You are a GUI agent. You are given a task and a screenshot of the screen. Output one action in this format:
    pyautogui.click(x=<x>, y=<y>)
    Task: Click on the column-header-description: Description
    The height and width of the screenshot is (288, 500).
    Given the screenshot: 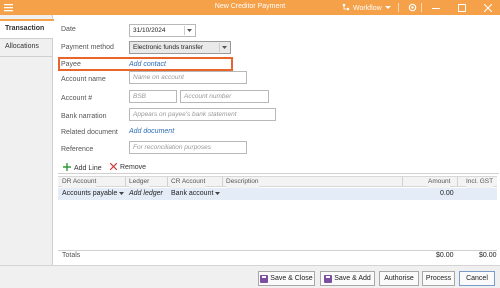 What is the action you would take?
    pyautogui.click(x=242, y=183)
    